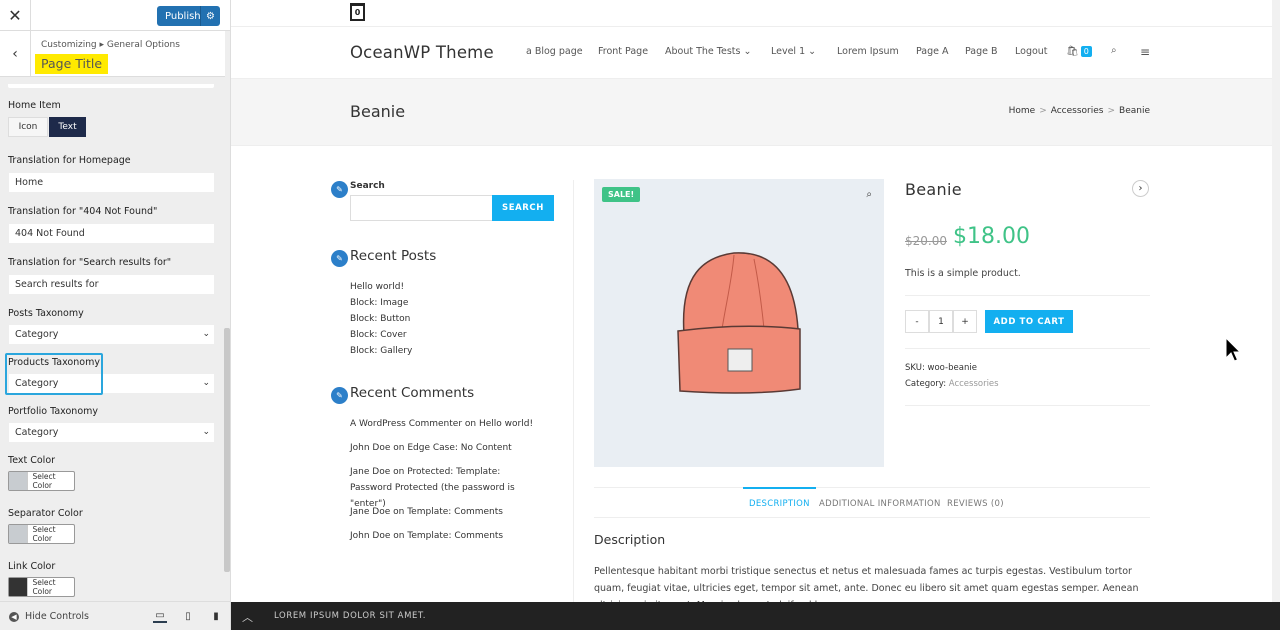 Image resolution: width=1280 pixels, height=630 pixels. I want to click on recent-post-link: Block: Button, so click(380, 319).